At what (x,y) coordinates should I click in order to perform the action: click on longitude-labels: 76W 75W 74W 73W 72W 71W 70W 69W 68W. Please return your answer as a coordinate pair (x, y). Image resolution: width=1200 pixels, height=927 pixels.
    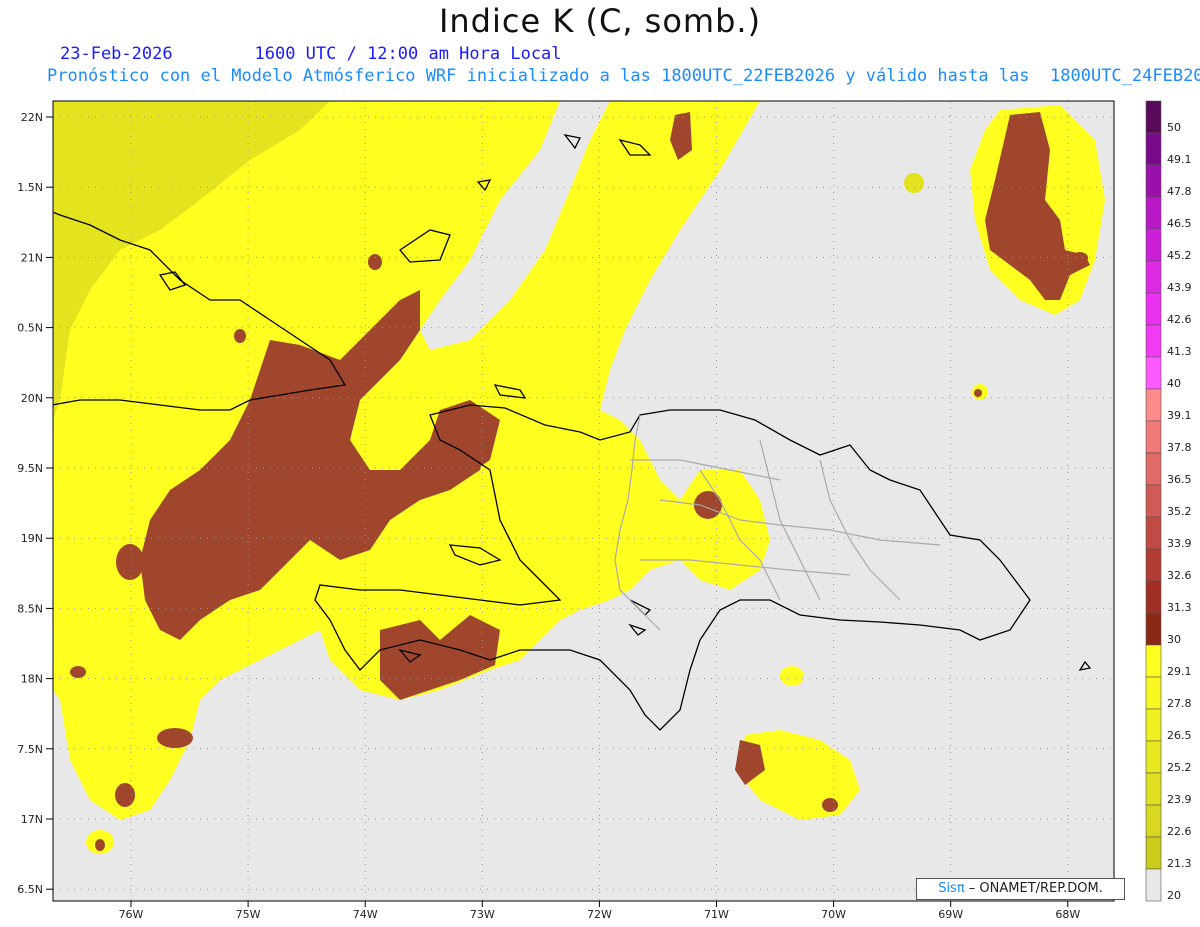
    Looking at the image, I should click on (599, 911).